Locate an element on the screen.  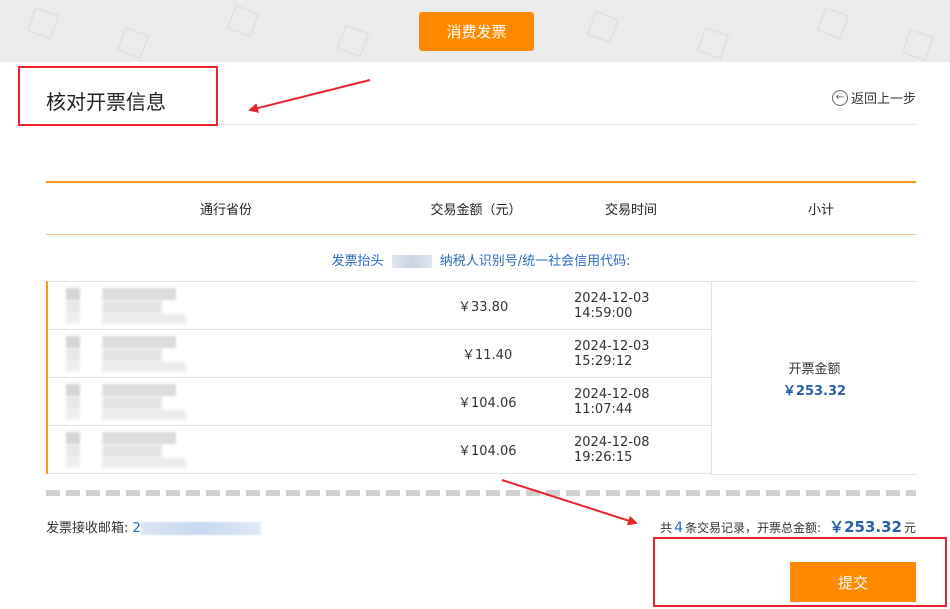
annotation-arrow-summary is located at coordinates (569, 502).